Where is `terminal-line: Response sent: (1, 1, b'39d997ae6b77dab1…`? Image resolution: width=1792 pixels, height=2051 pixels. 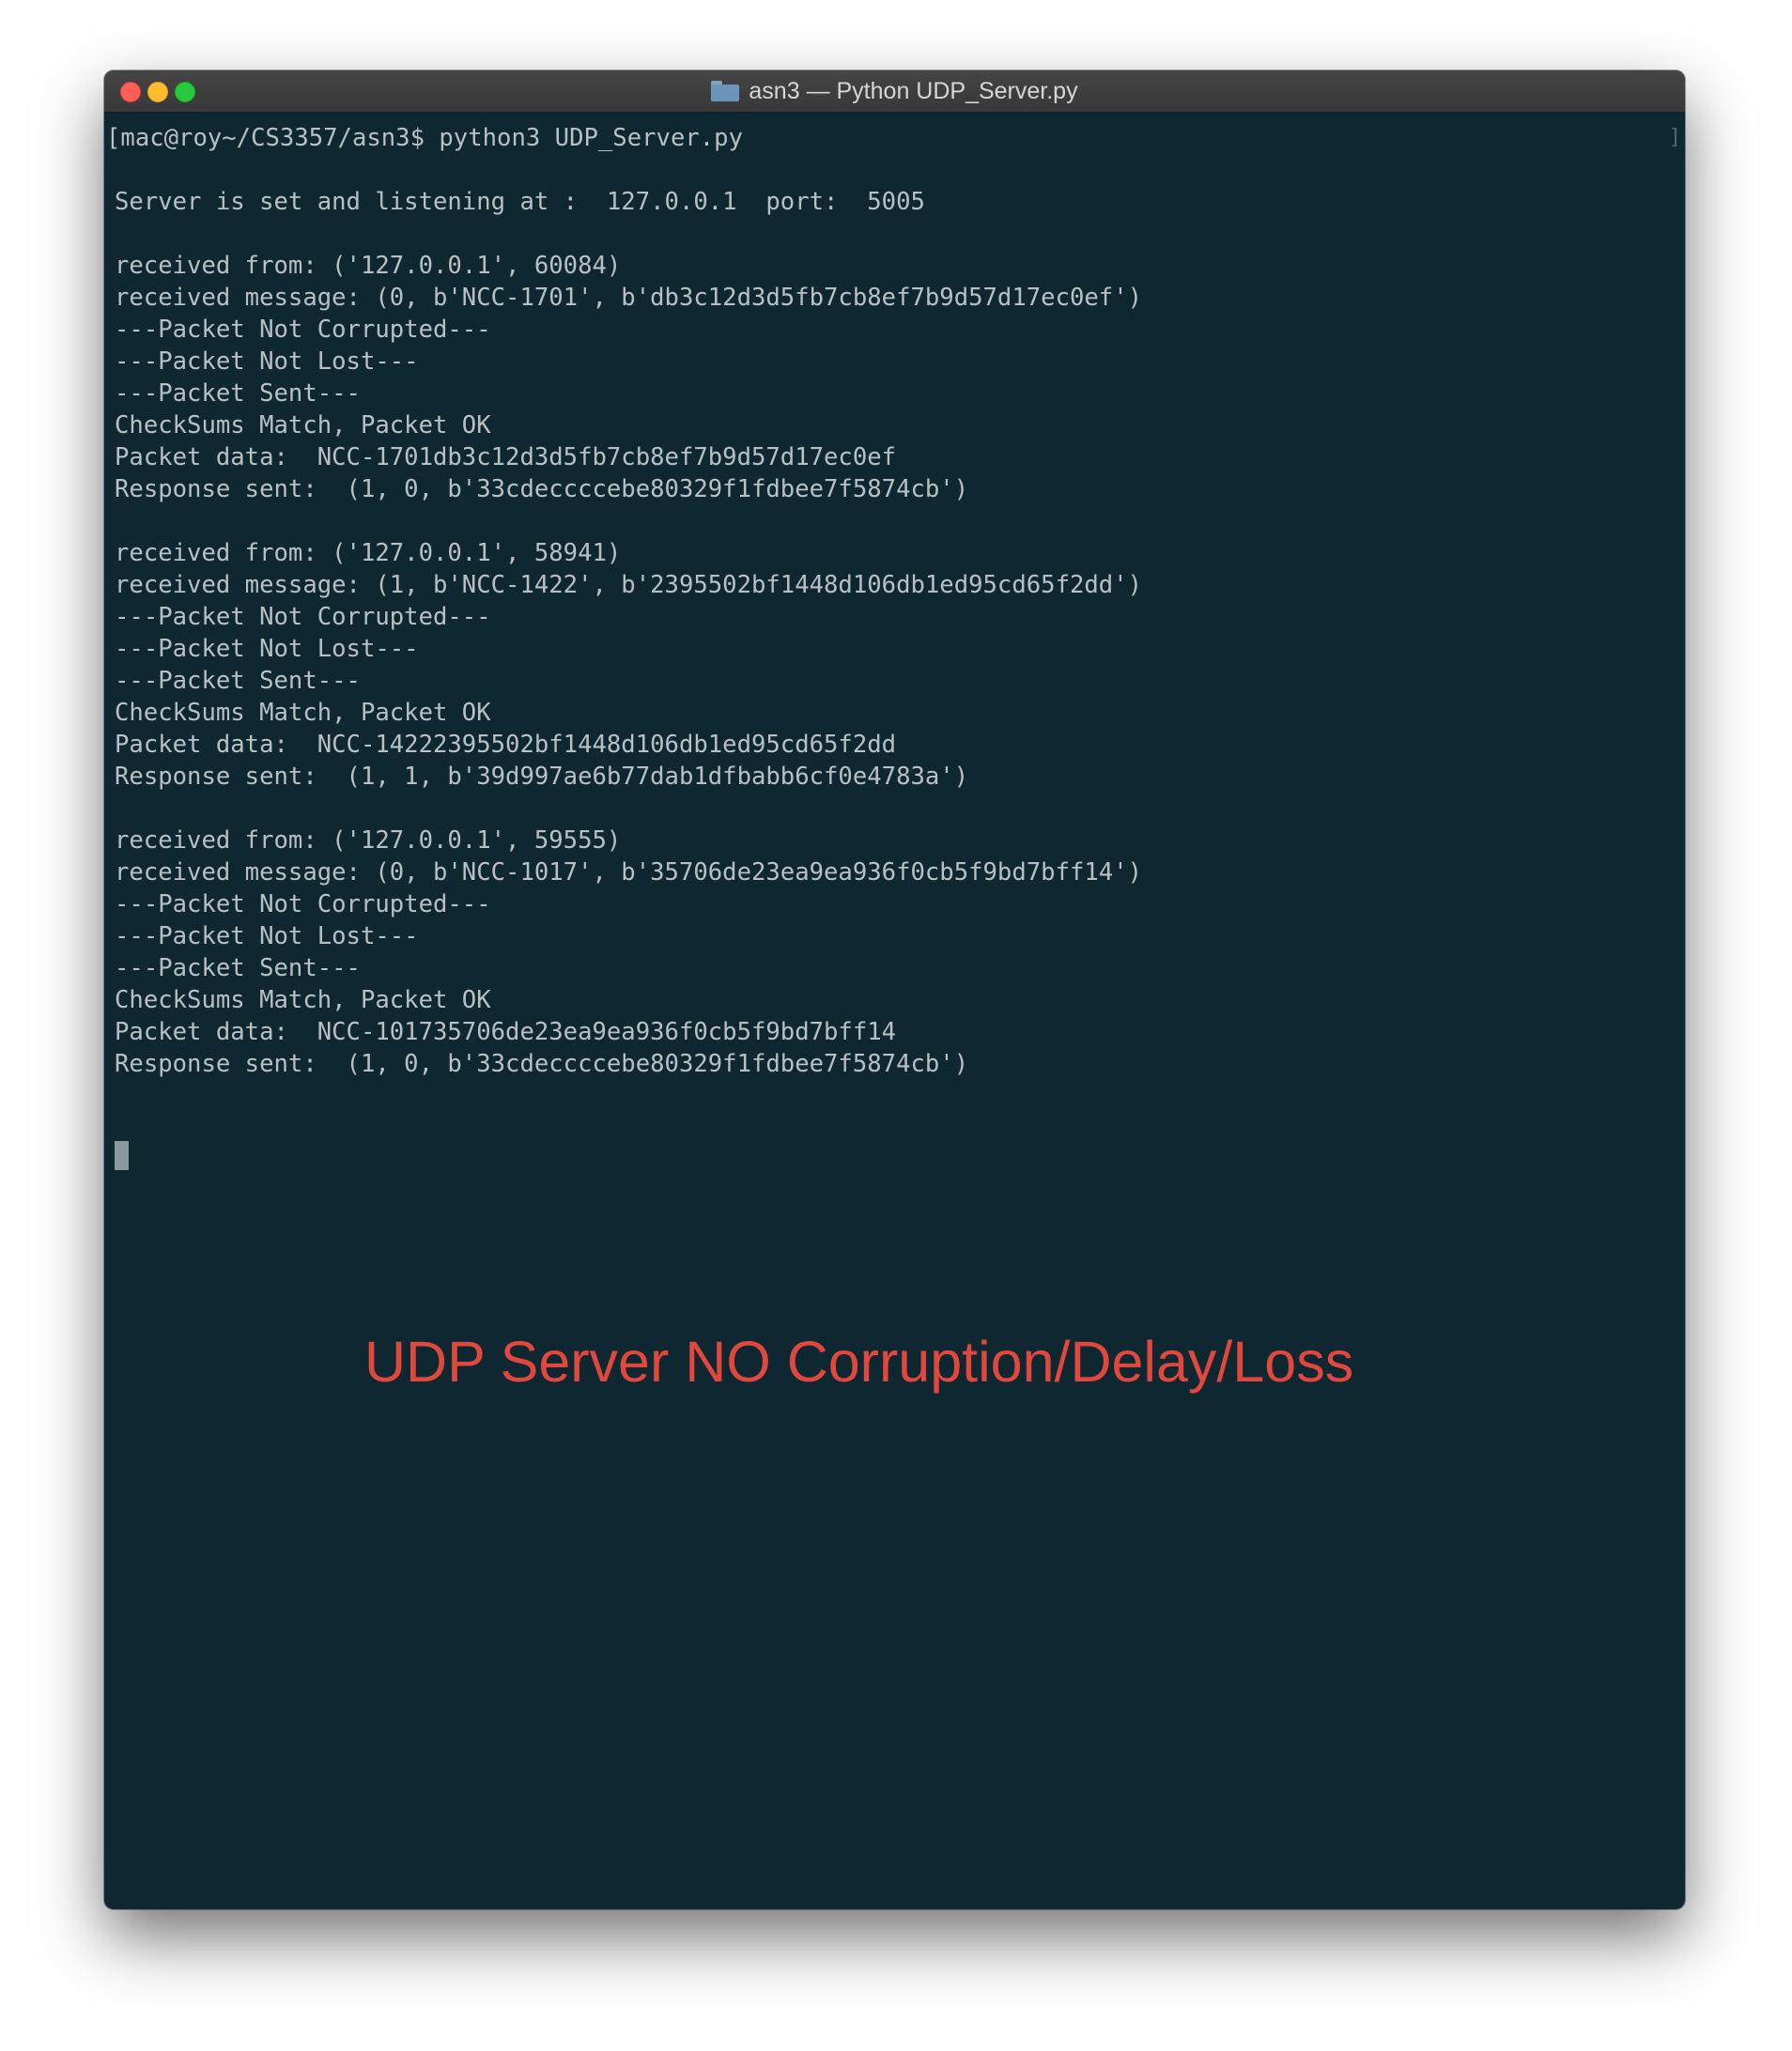 terminal-line: Response sent: (1, 1, b'39d997ae6b77dab1… is located at coordinates (542, 777).